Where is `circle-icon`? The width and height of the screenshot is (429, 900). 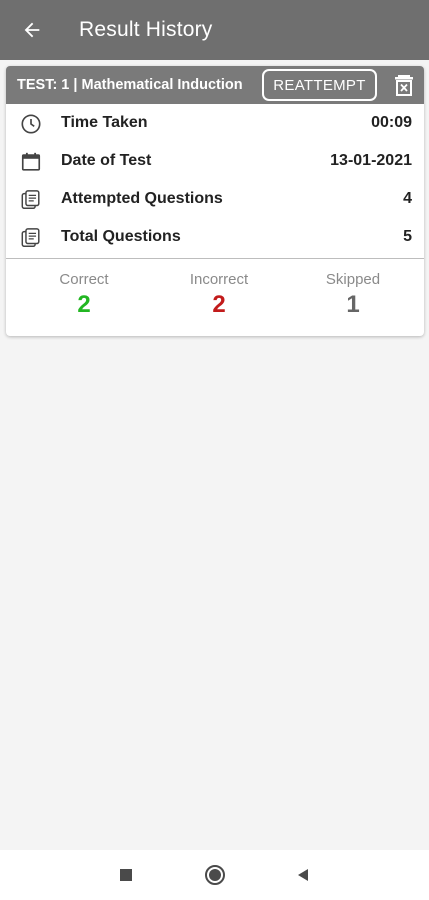 circle-icon is located at coordinates (215, 875).